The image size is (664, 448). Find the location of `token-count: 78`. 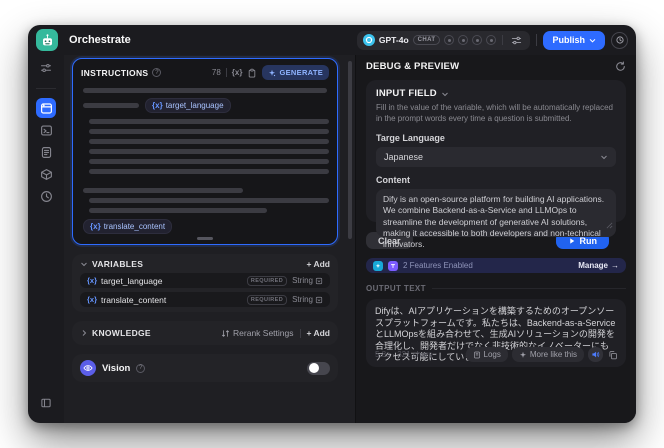

token-count: 78 is located at coordinates (216, 72).